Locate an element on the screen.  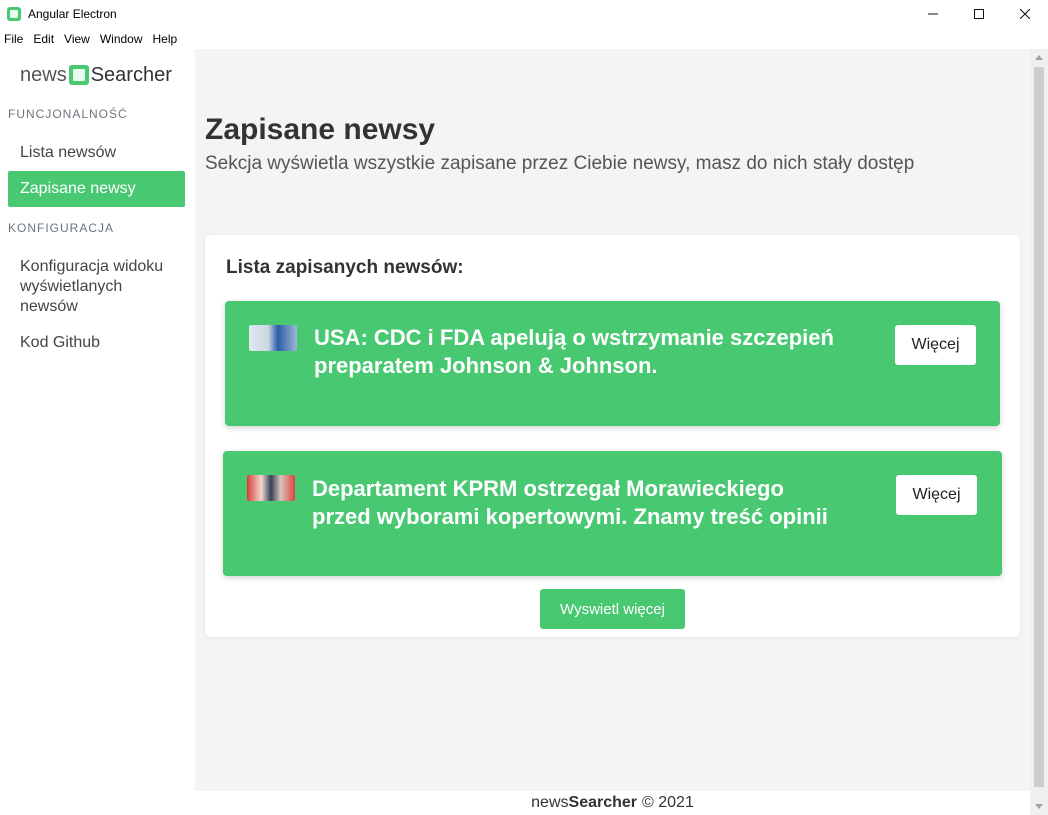
minimize-icon is located at coordinates (933, 14).